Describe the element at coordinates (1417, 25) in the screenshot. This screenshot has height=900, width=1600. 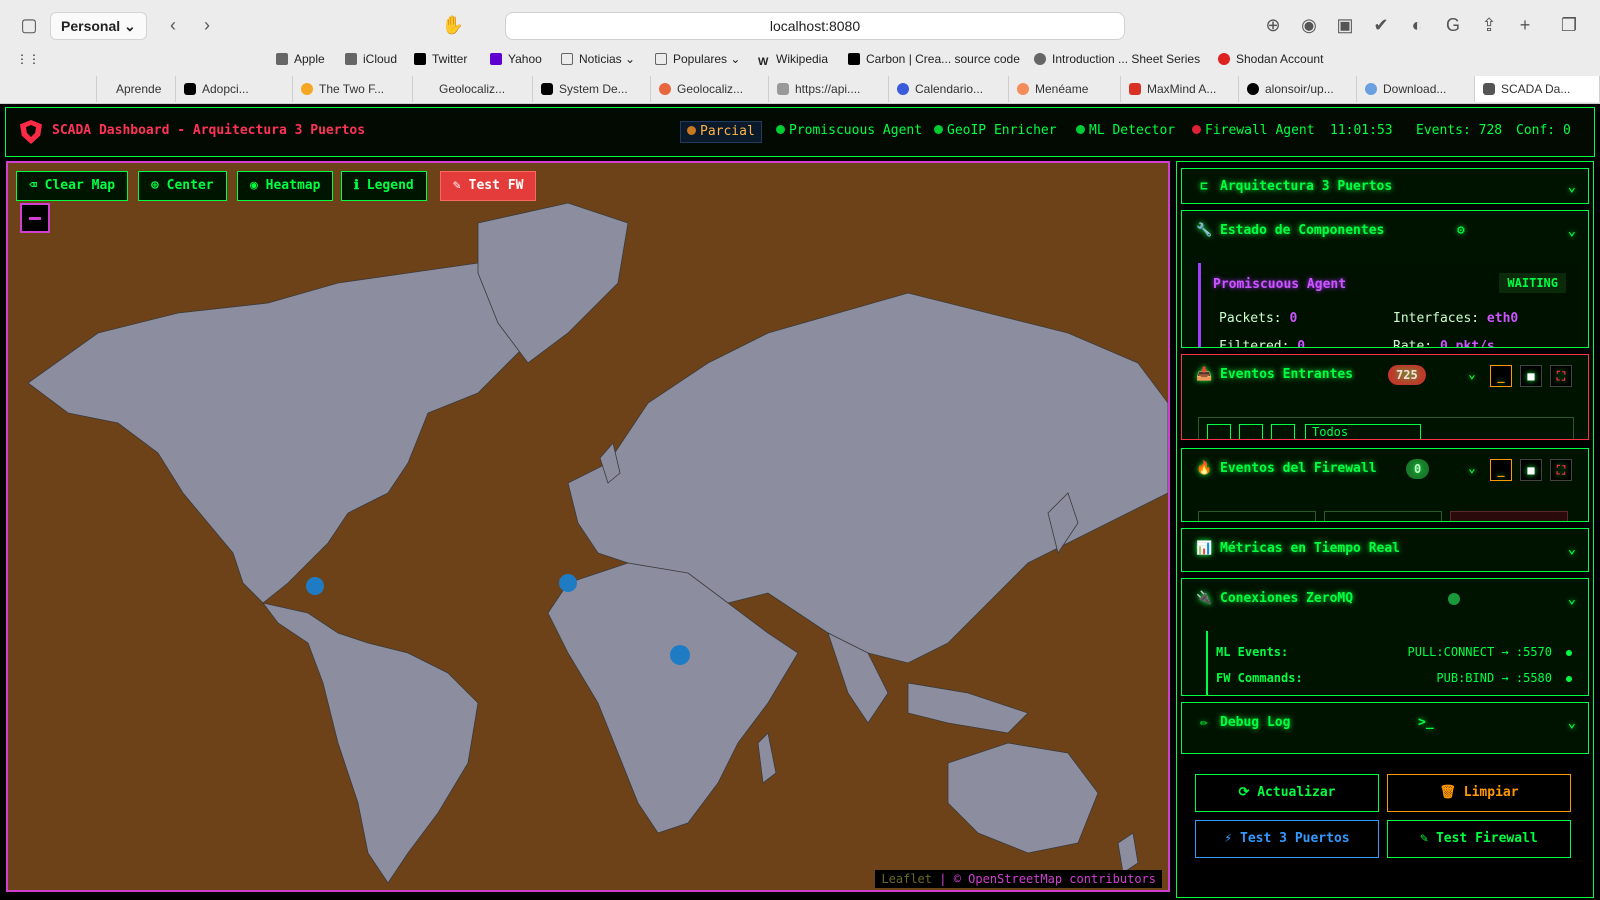
I see `toggle-extension-icon: ◐` at that location.